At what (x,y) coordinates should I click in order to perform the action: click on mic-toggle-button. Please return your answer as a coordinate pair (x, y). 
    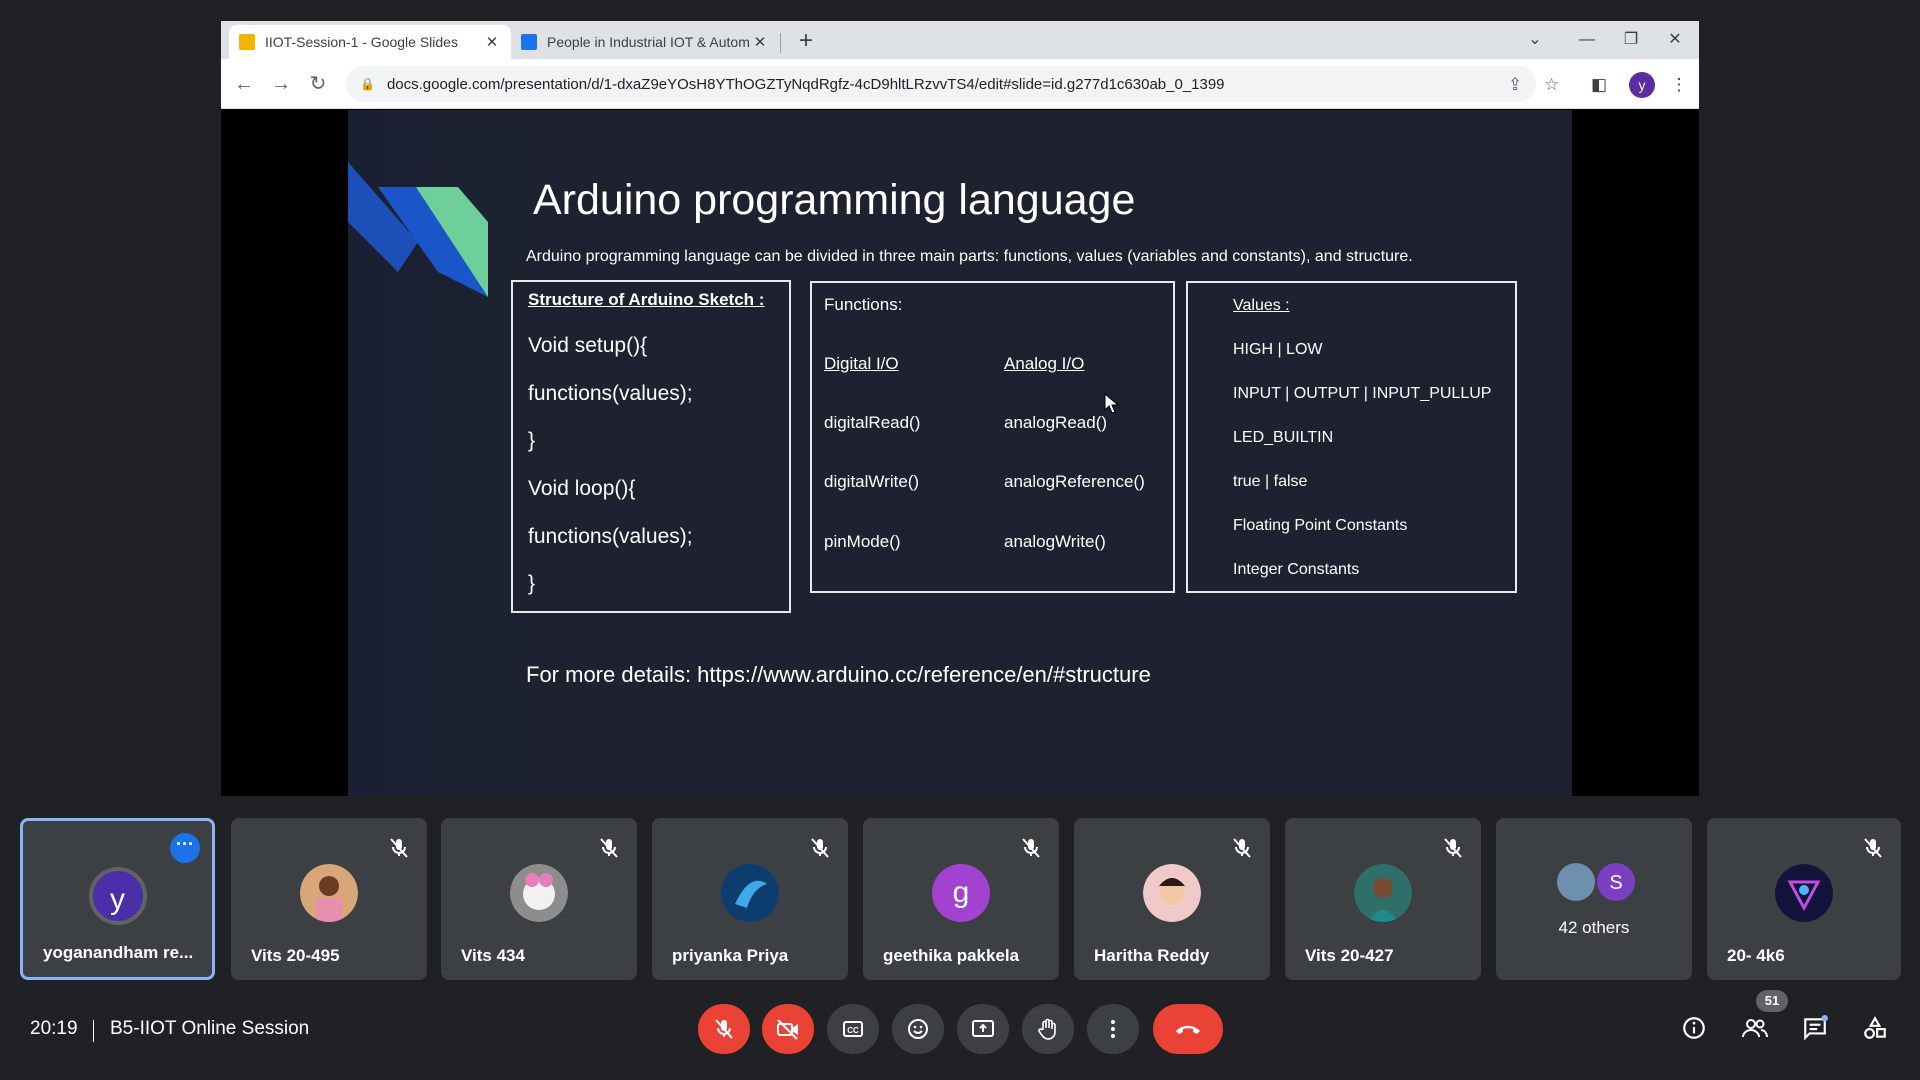
    Looking at the image, I should click on (724, 1029).